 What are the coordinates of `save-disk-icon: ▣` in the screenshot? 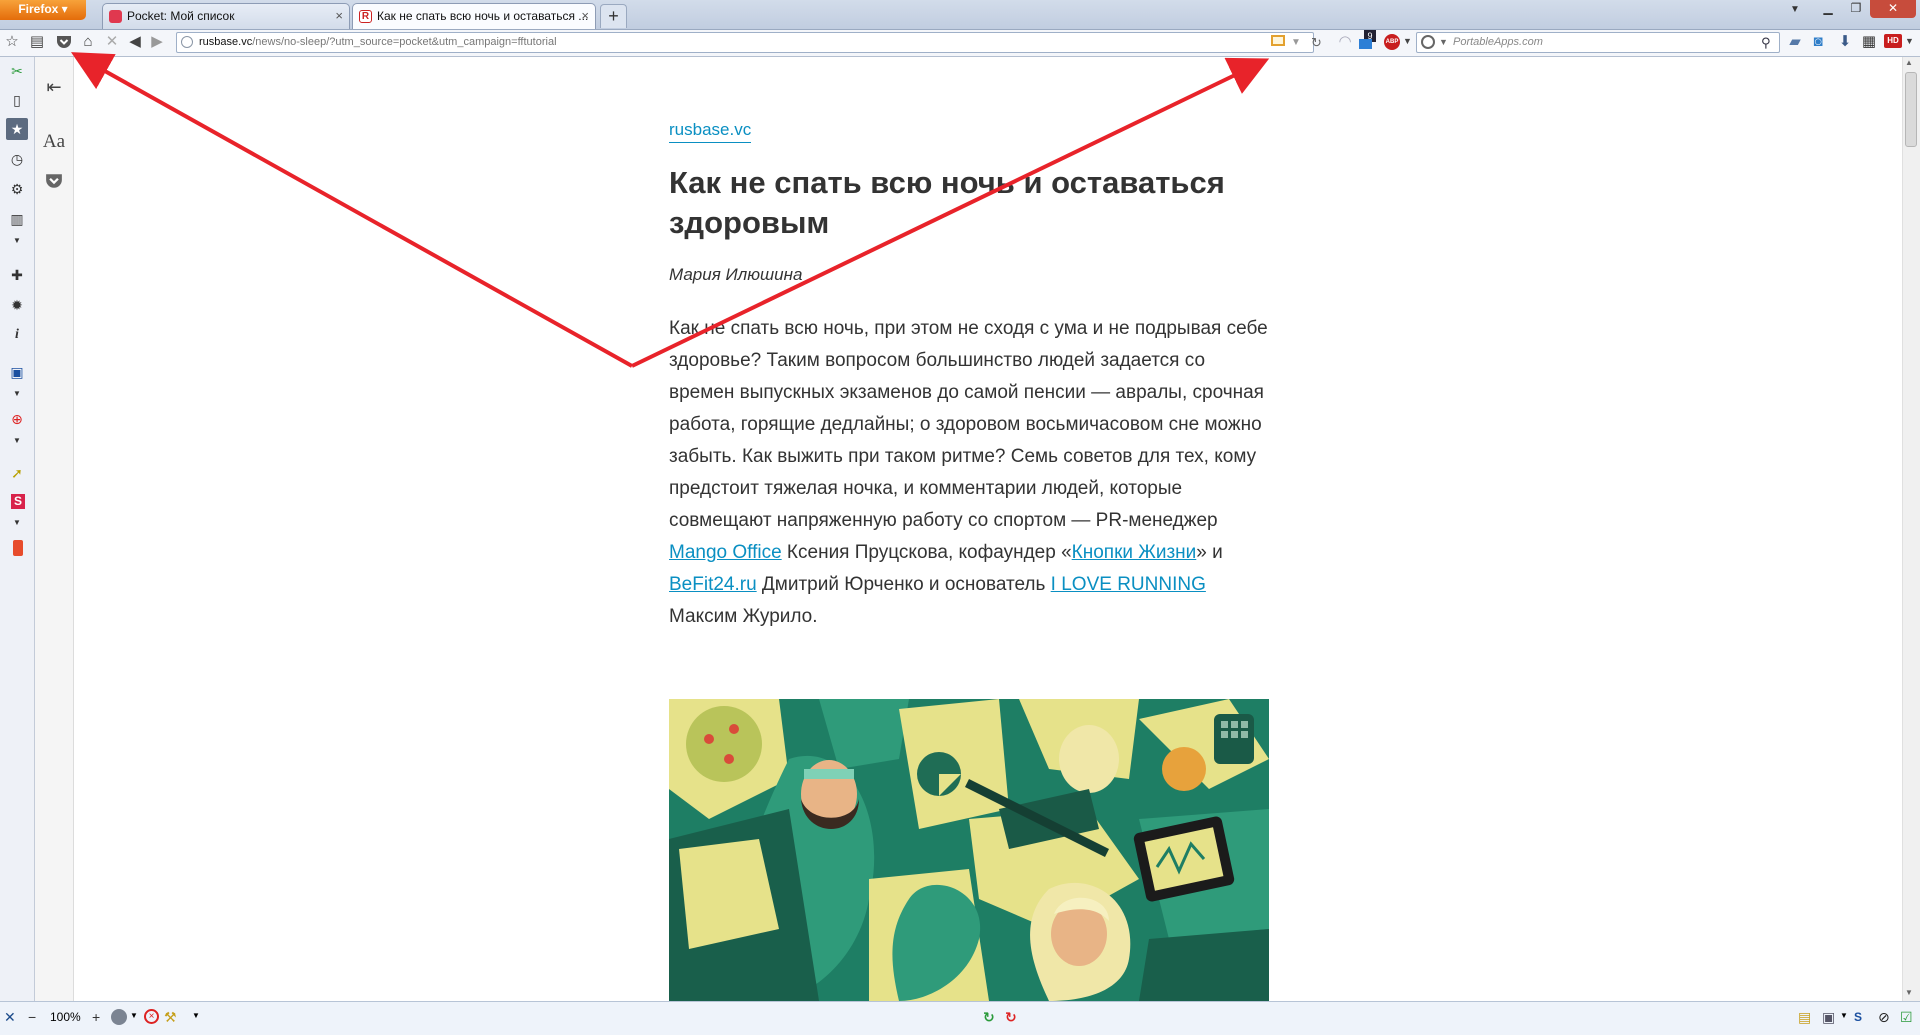 It's located at (17, 372).